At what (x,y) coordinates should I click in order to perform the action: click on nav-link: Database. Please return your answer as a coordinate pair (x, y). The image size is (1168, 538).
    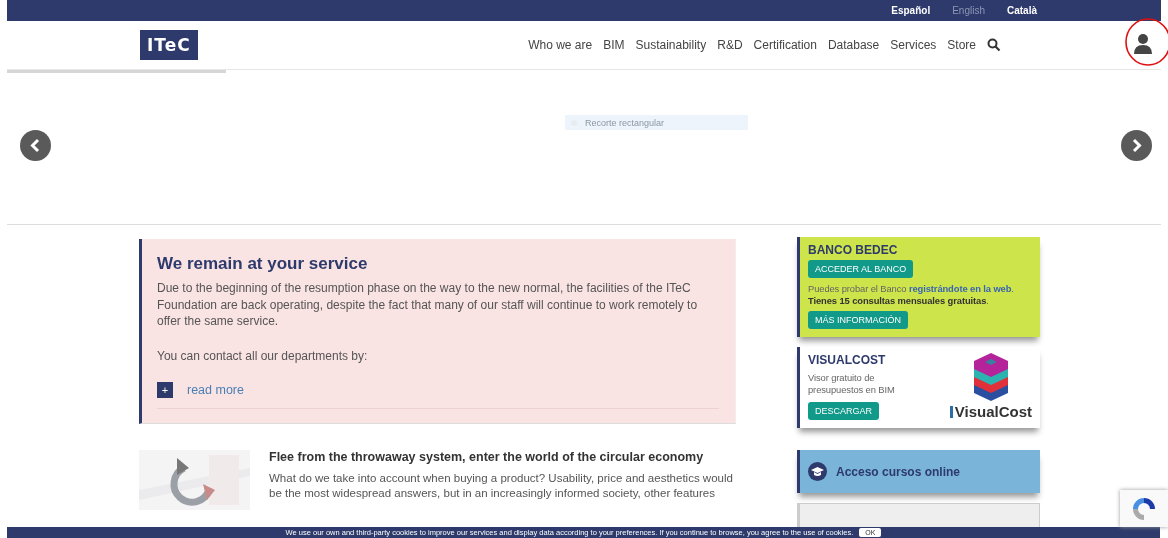
    Looking at the image, I should click on (853, 45).